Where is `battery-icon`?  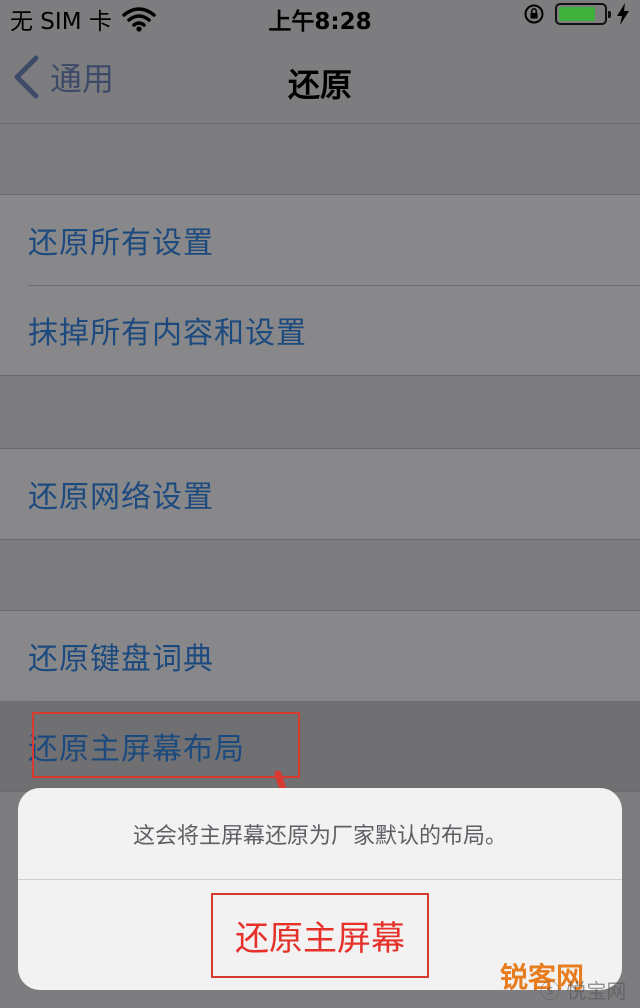
battery-icon is located at coordinates (583, 14).